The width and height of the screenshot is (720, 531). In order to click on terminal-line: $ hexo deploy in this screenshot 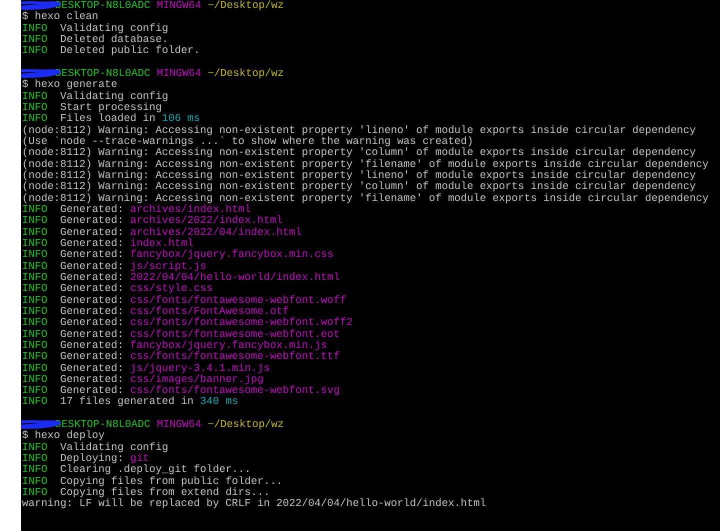, I will do `click(63, 436)`.